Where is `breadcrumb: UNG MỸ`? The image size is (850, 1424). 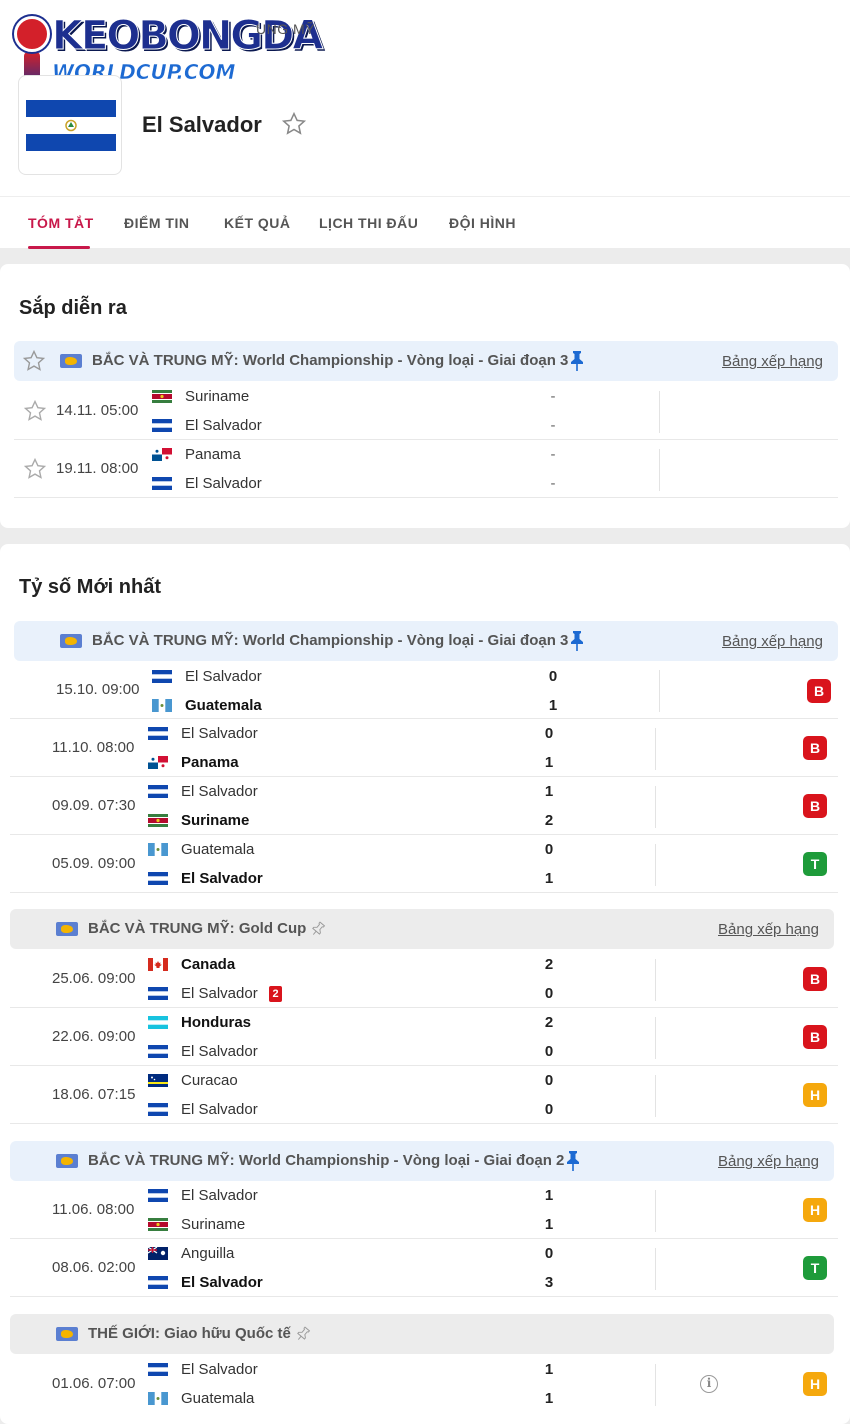 breadcrumb: UNG MỸ is located at coordinates (285, 29).